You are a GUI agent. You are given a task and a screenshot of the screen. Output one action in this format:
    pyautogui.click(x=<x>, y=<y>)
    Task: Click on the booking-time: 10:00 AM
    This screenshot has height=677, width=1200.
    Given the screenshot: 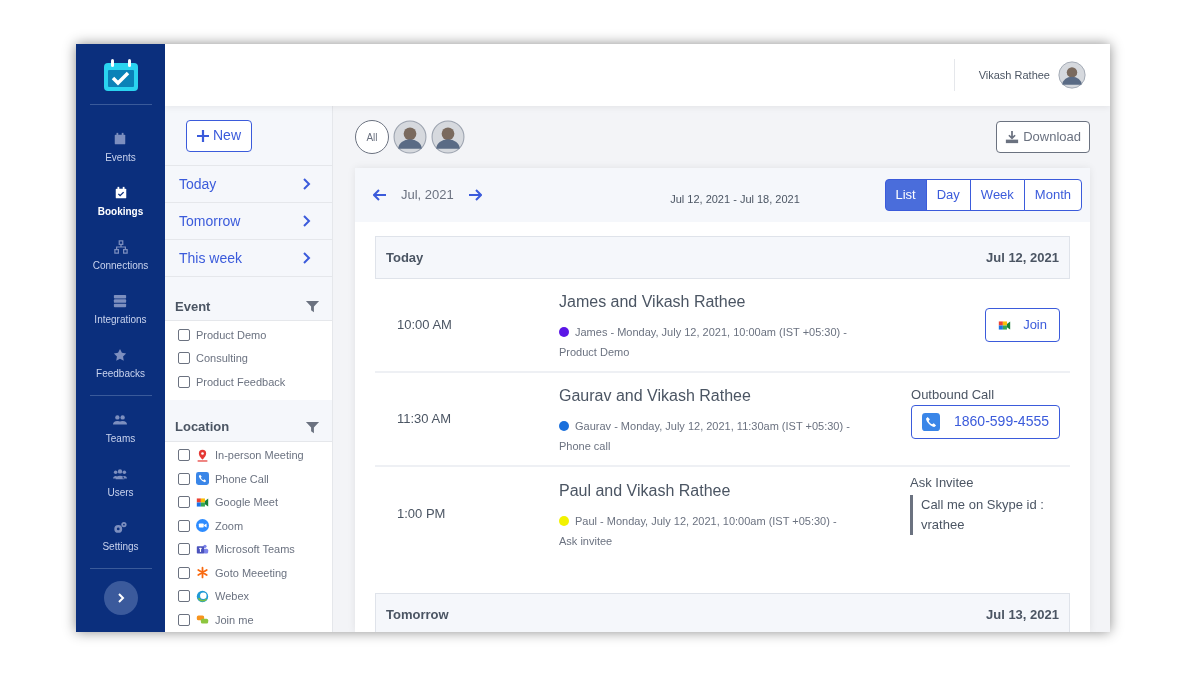 What is the action you would take?
    pyautogui.click(x=424, y=325)
    